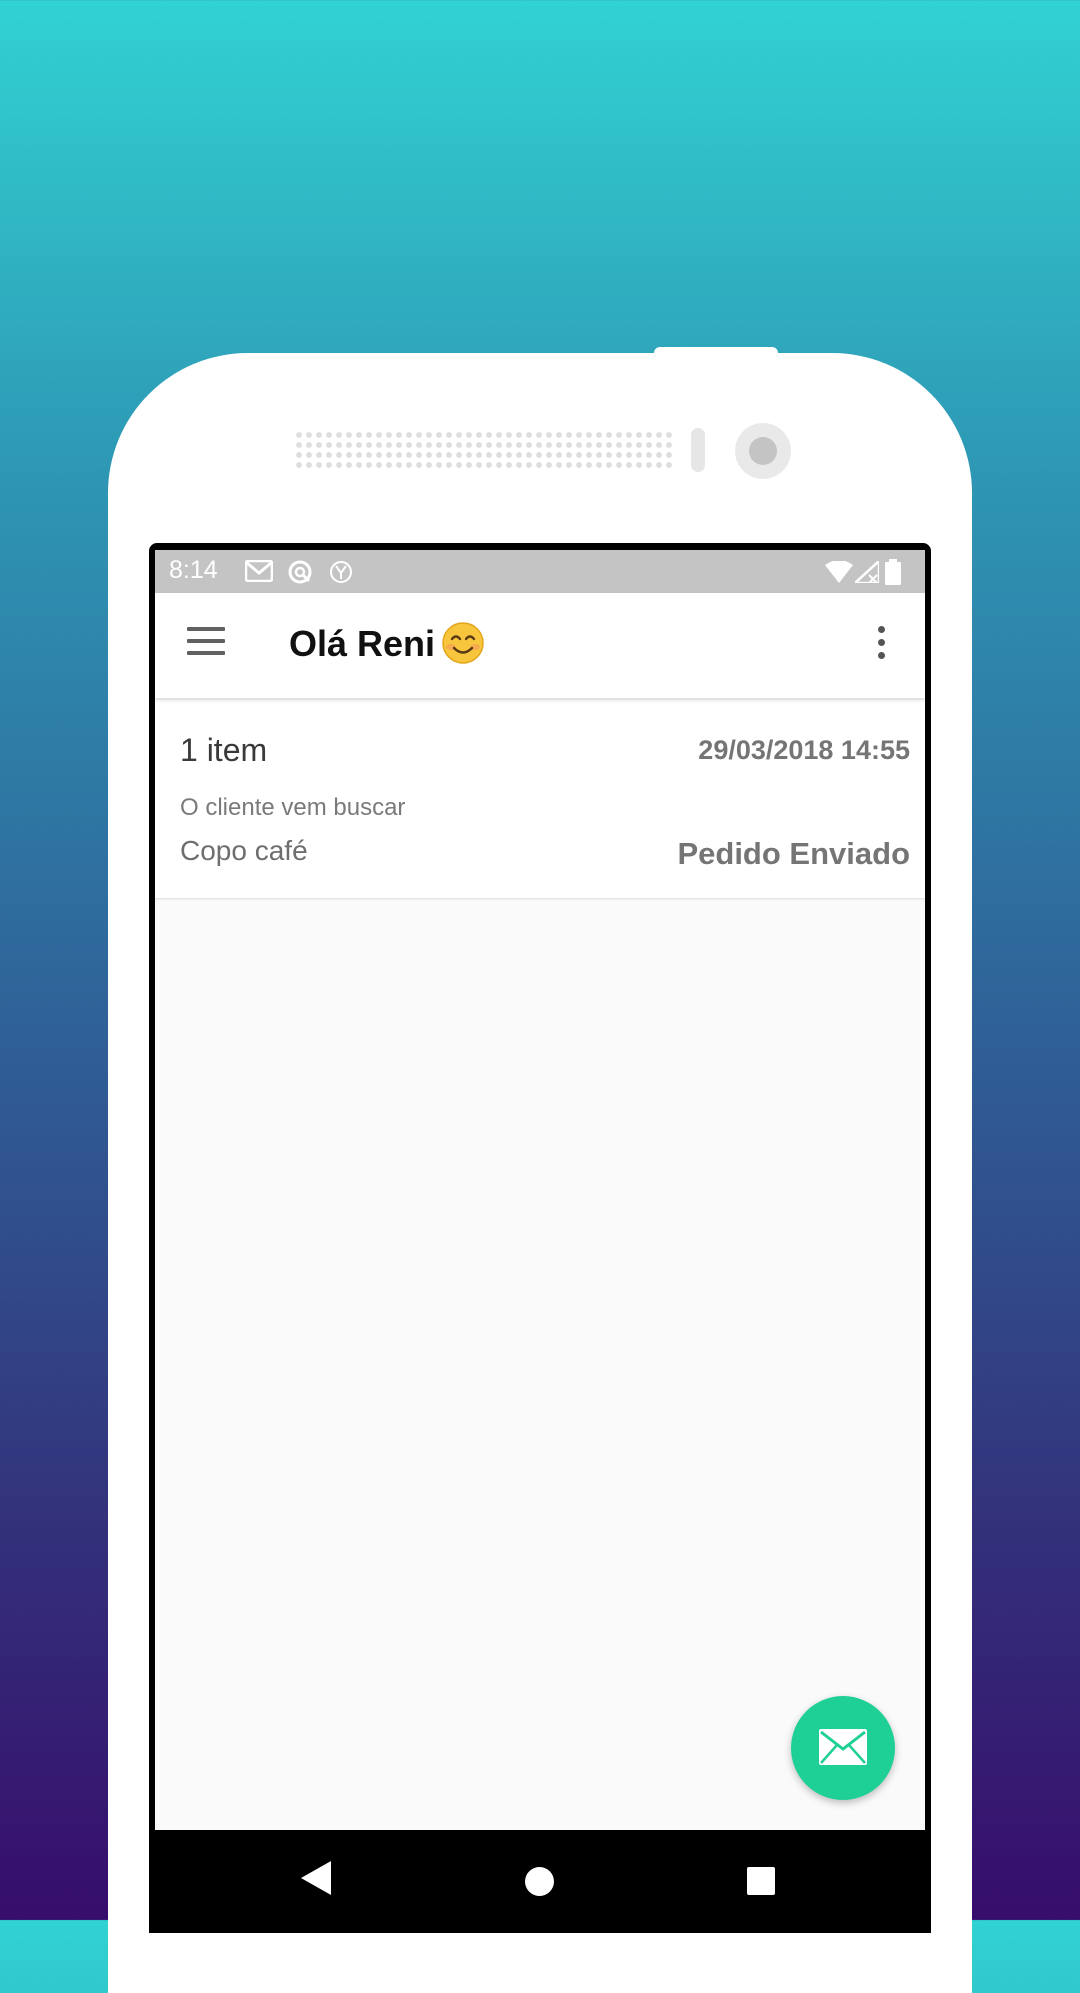  What do you see at coordinates (259, 573) in the screenshot?
I see `gmail-icon` at bounding box center [259, 573].